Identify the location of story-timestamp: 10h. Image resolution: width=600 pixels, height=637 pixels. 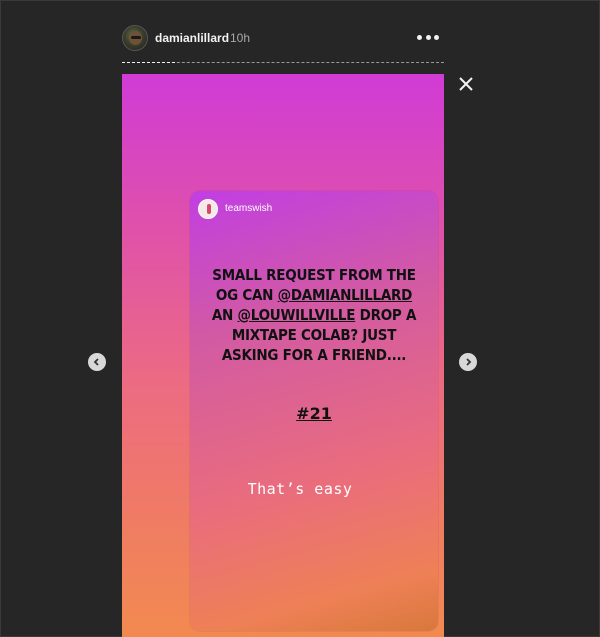
(240, 38).